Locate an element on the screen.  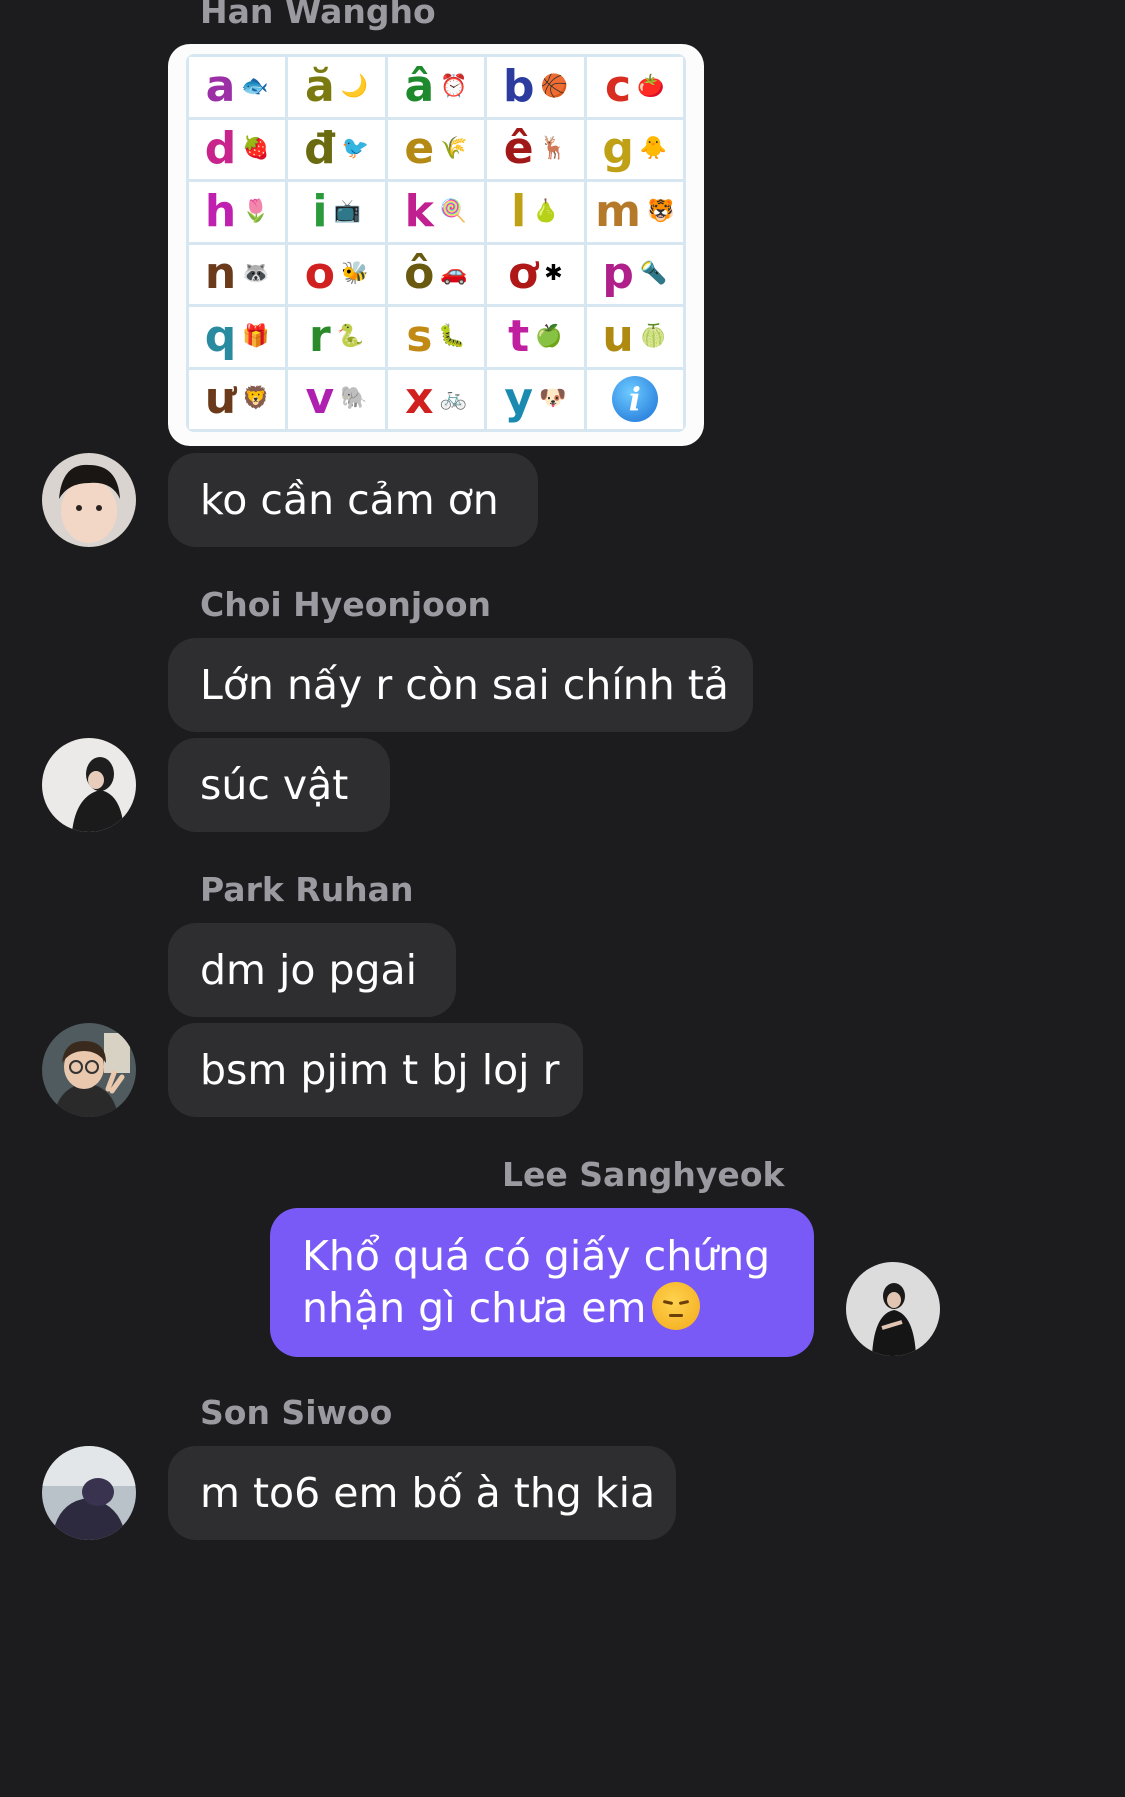
alphabet-cell: â ⏰ is located at coordinates (436, 87).